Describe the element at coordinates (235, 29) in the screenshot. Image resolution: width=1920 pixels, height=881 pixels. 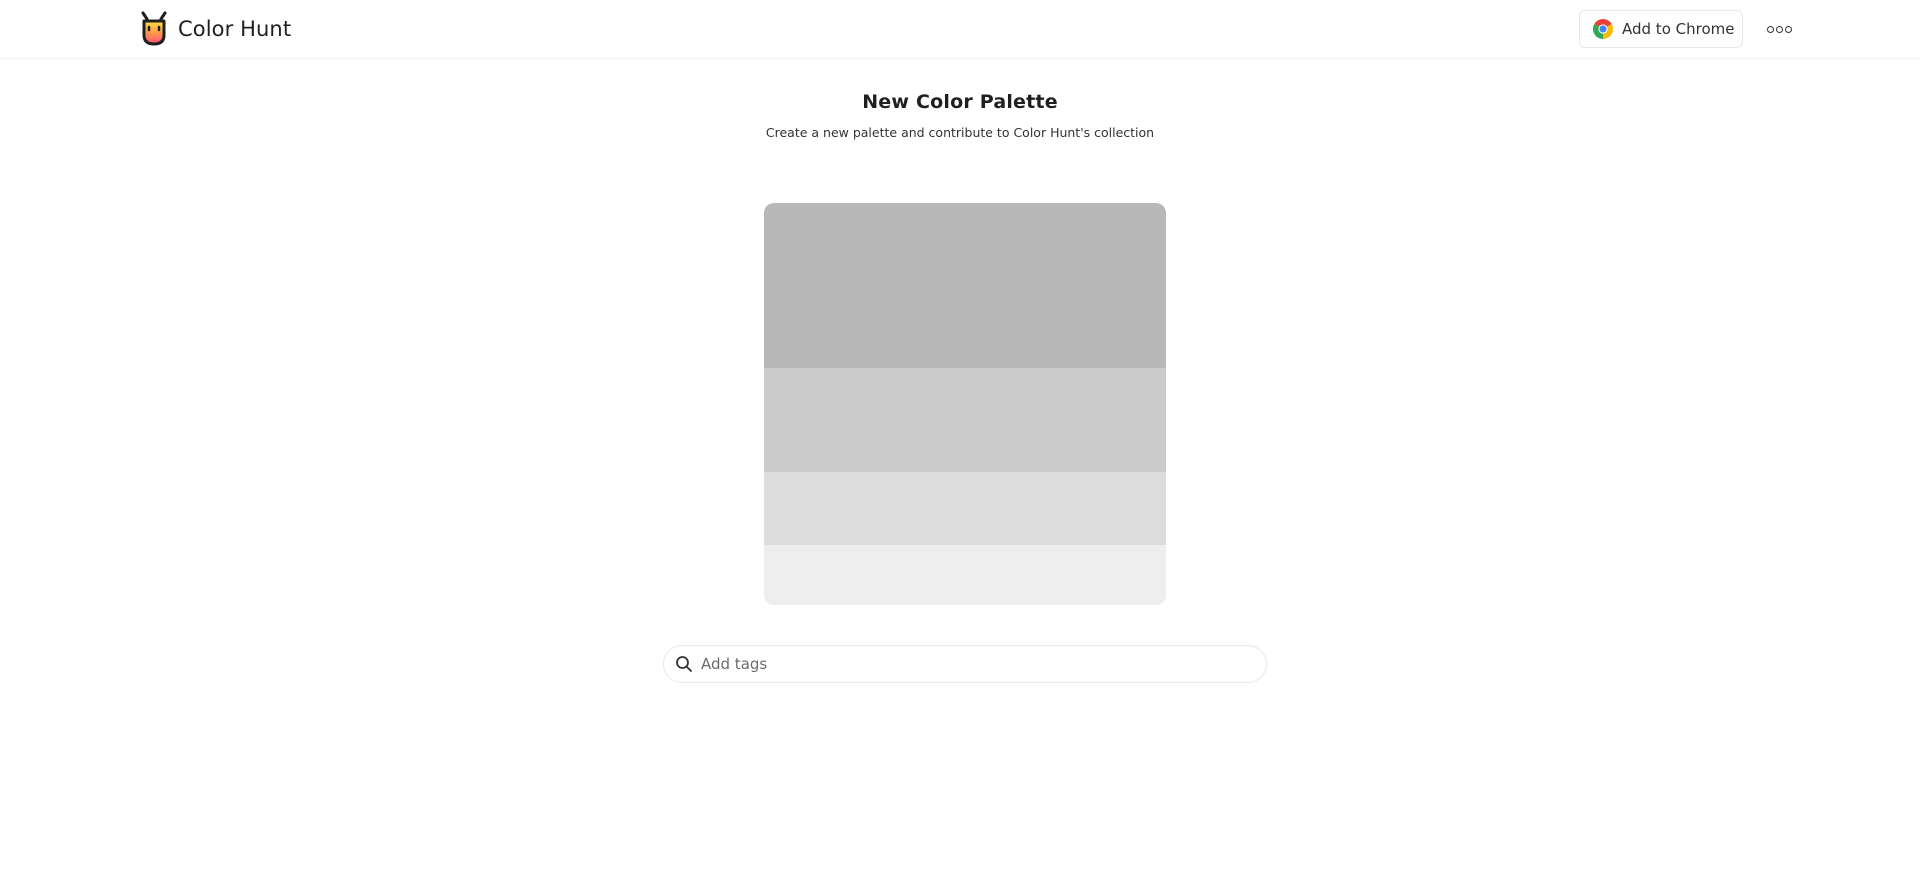
I see `brand-name: Color Hunt` at that location.